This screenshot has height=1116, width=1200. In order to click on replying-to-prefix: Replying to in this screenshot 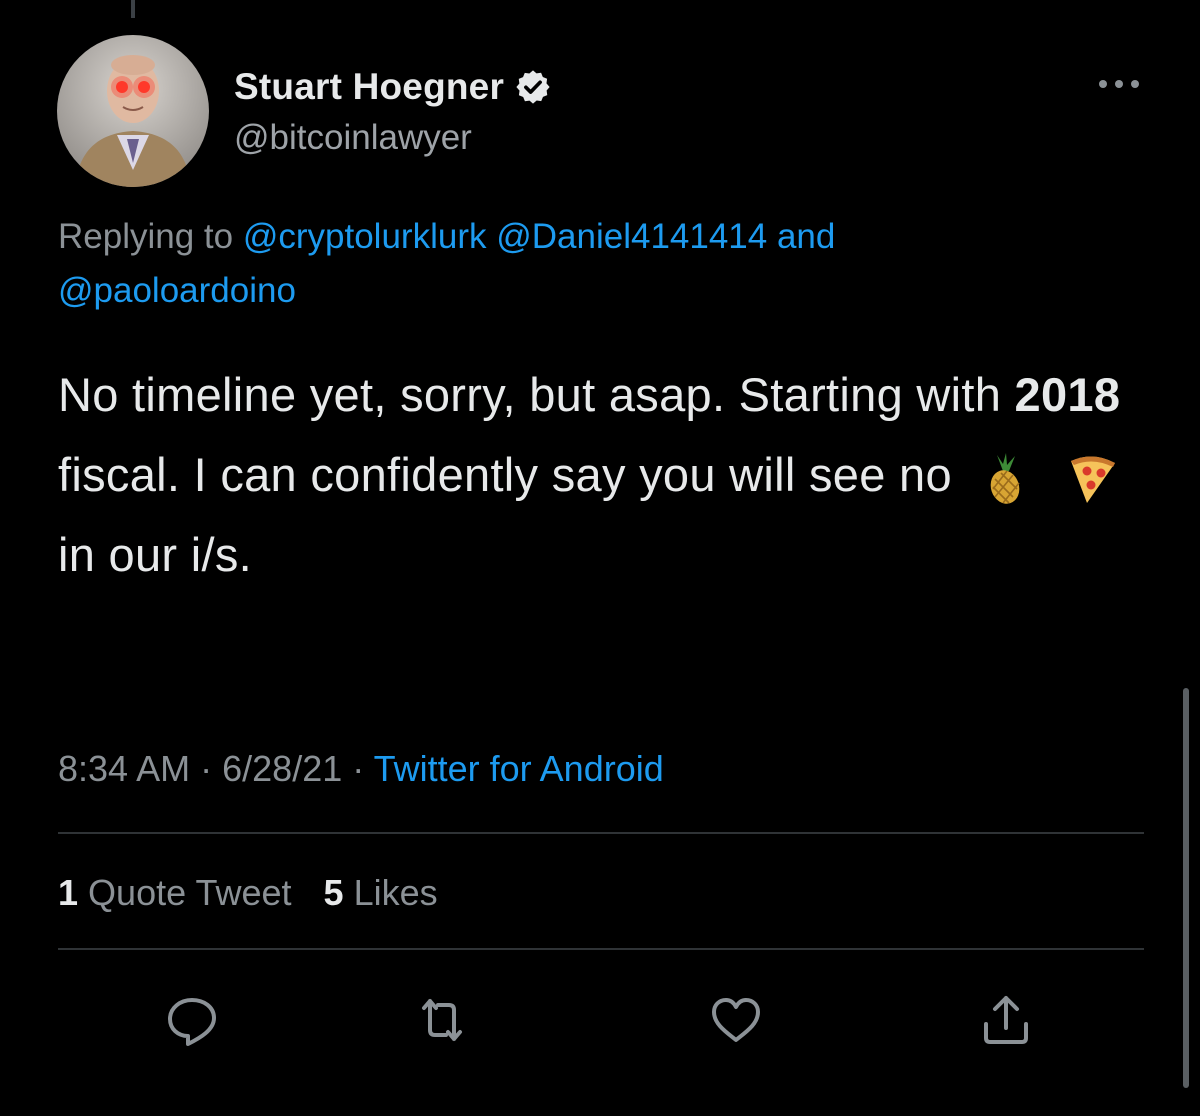, I will do `click(146, 236)`.